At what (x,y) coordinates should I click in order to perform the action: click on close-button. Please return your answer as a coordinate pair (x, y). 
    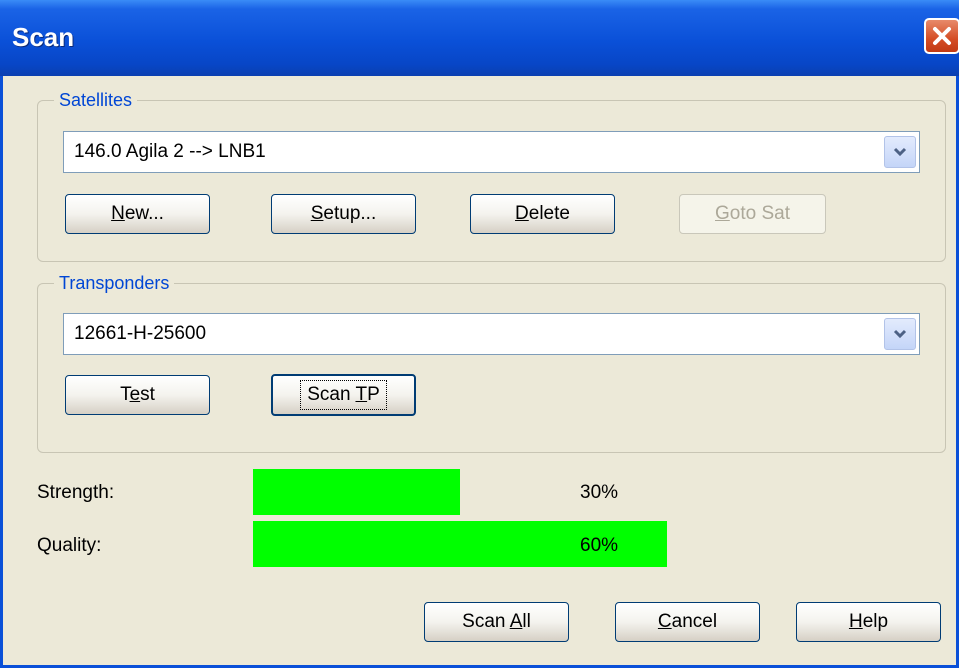
    Looking at the image, I should click on (941, 36).